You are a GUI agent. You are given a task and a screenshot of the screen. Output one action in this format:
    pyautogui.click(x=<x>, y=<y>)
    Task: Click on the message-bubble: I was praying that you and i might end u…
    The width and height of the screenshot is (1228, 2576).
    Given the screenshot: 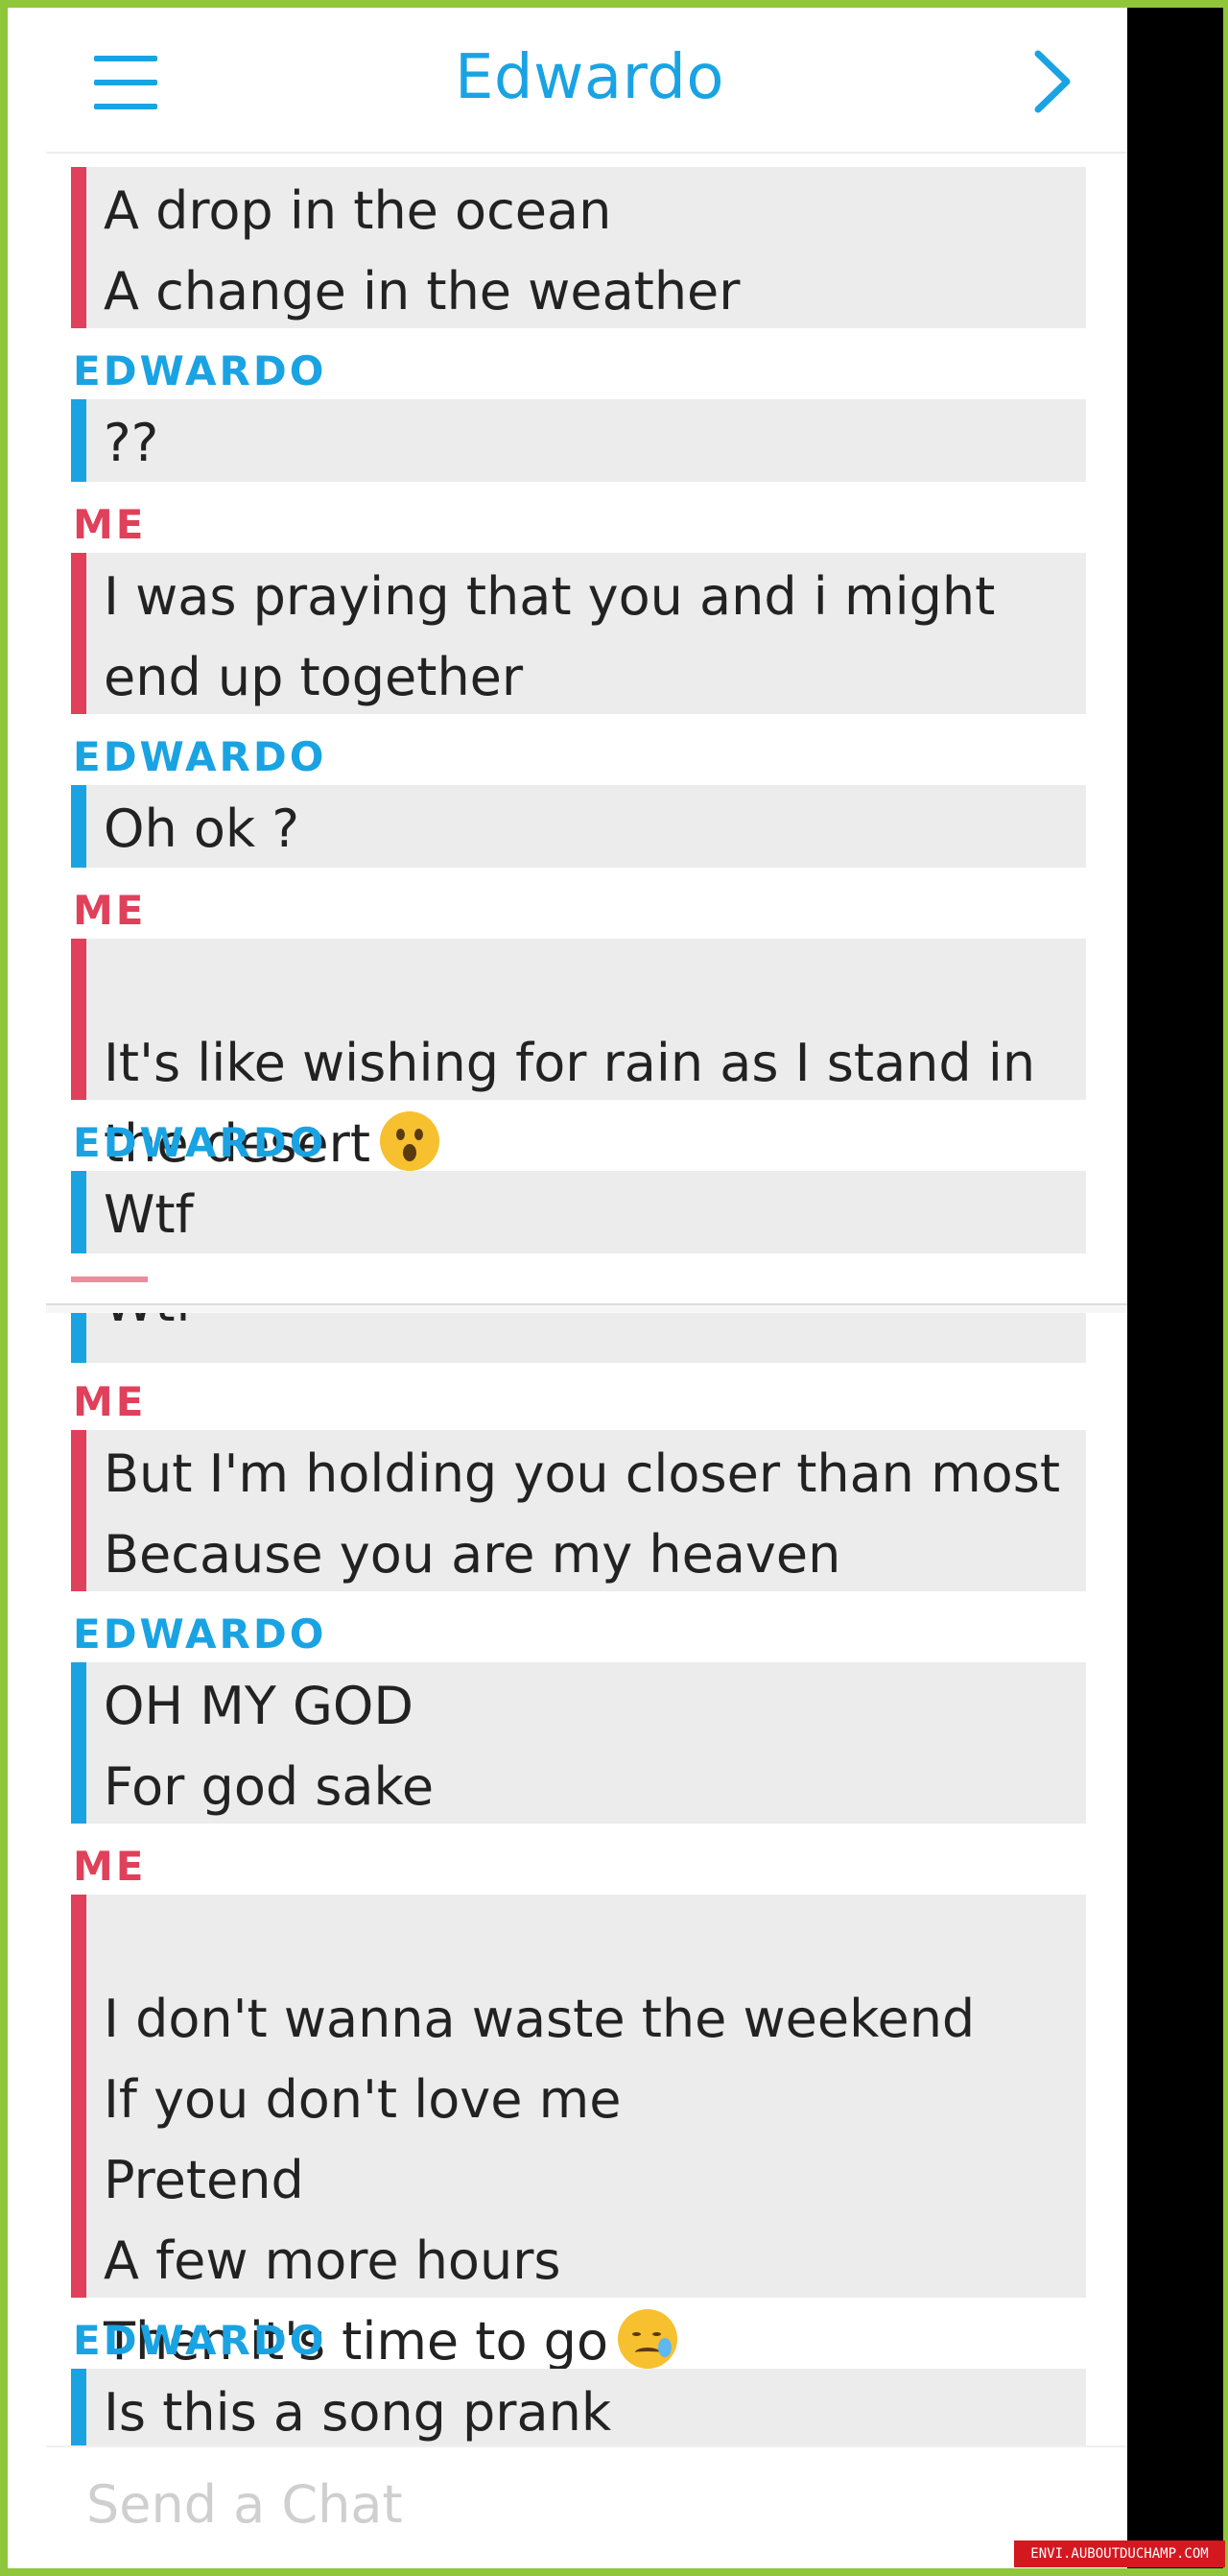 What is the action you would take?
    pyautogui.click(x=578, y=633)
    